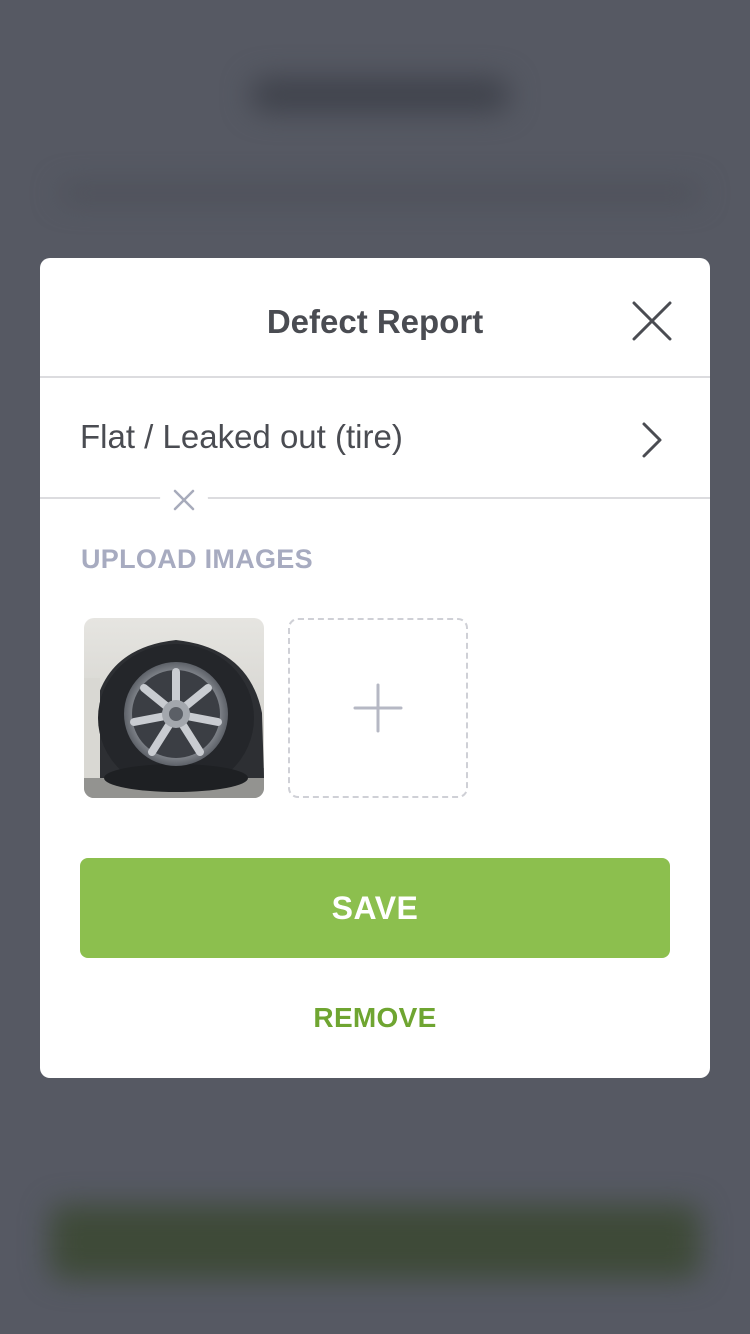 Image resolution: width=750 pixels, height=1334 pixels. Describe the element at coordinates (375, 1018) in the screenshot. I see `remove-button: REMOVE` at that location.